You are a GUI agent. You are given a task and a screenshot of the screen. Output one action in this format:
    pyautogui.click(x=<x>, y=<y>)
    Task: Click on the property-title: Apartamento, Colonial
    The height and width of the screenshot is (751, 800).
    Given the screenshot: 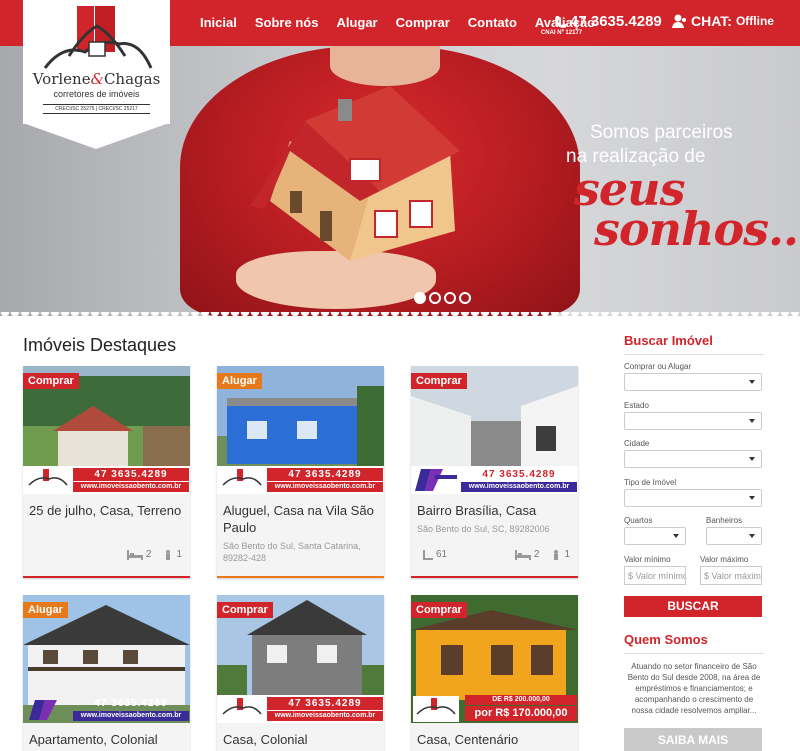 What is the action you would take?
    pyautogui.click(x=106, y=735)
    